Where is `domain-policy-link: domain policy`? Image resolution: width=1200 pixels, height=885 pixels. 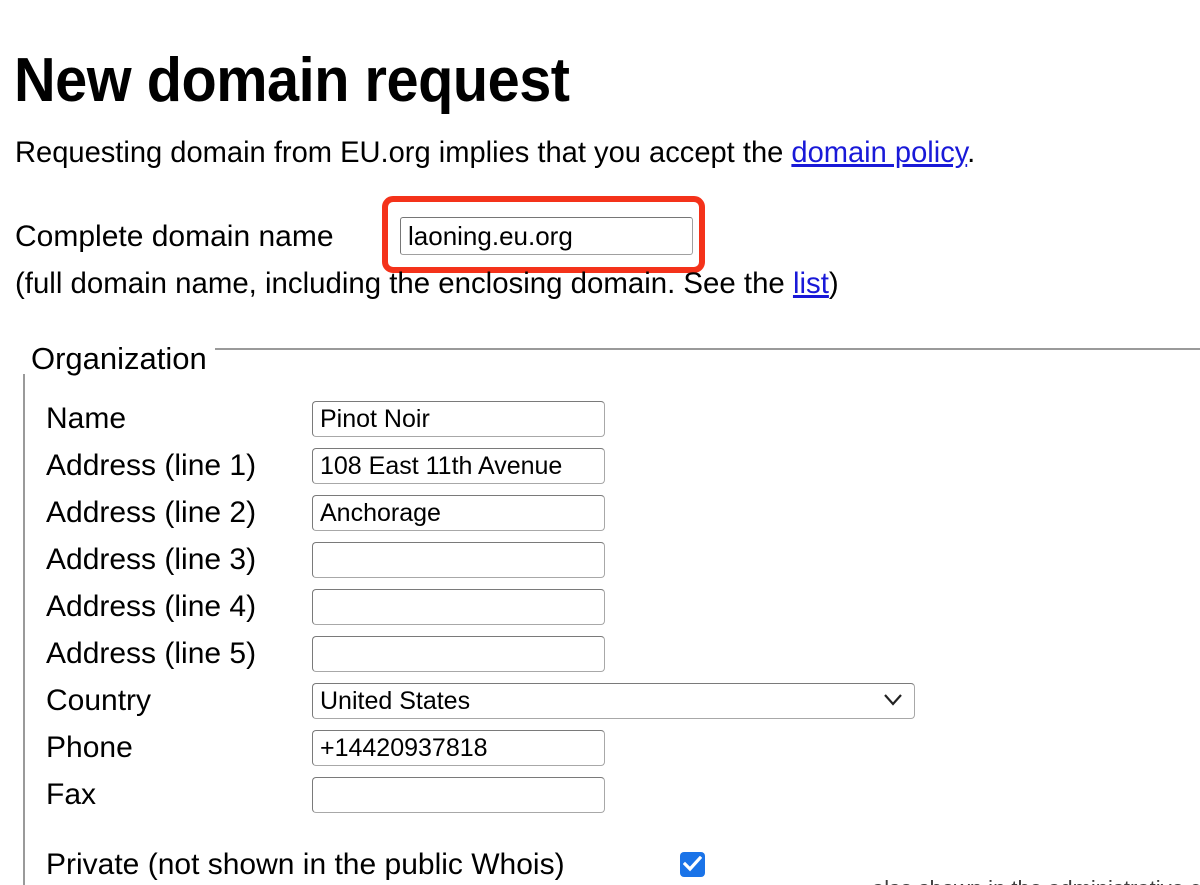
domain-policy-link: domain policy is located at coordinates (879, 152).